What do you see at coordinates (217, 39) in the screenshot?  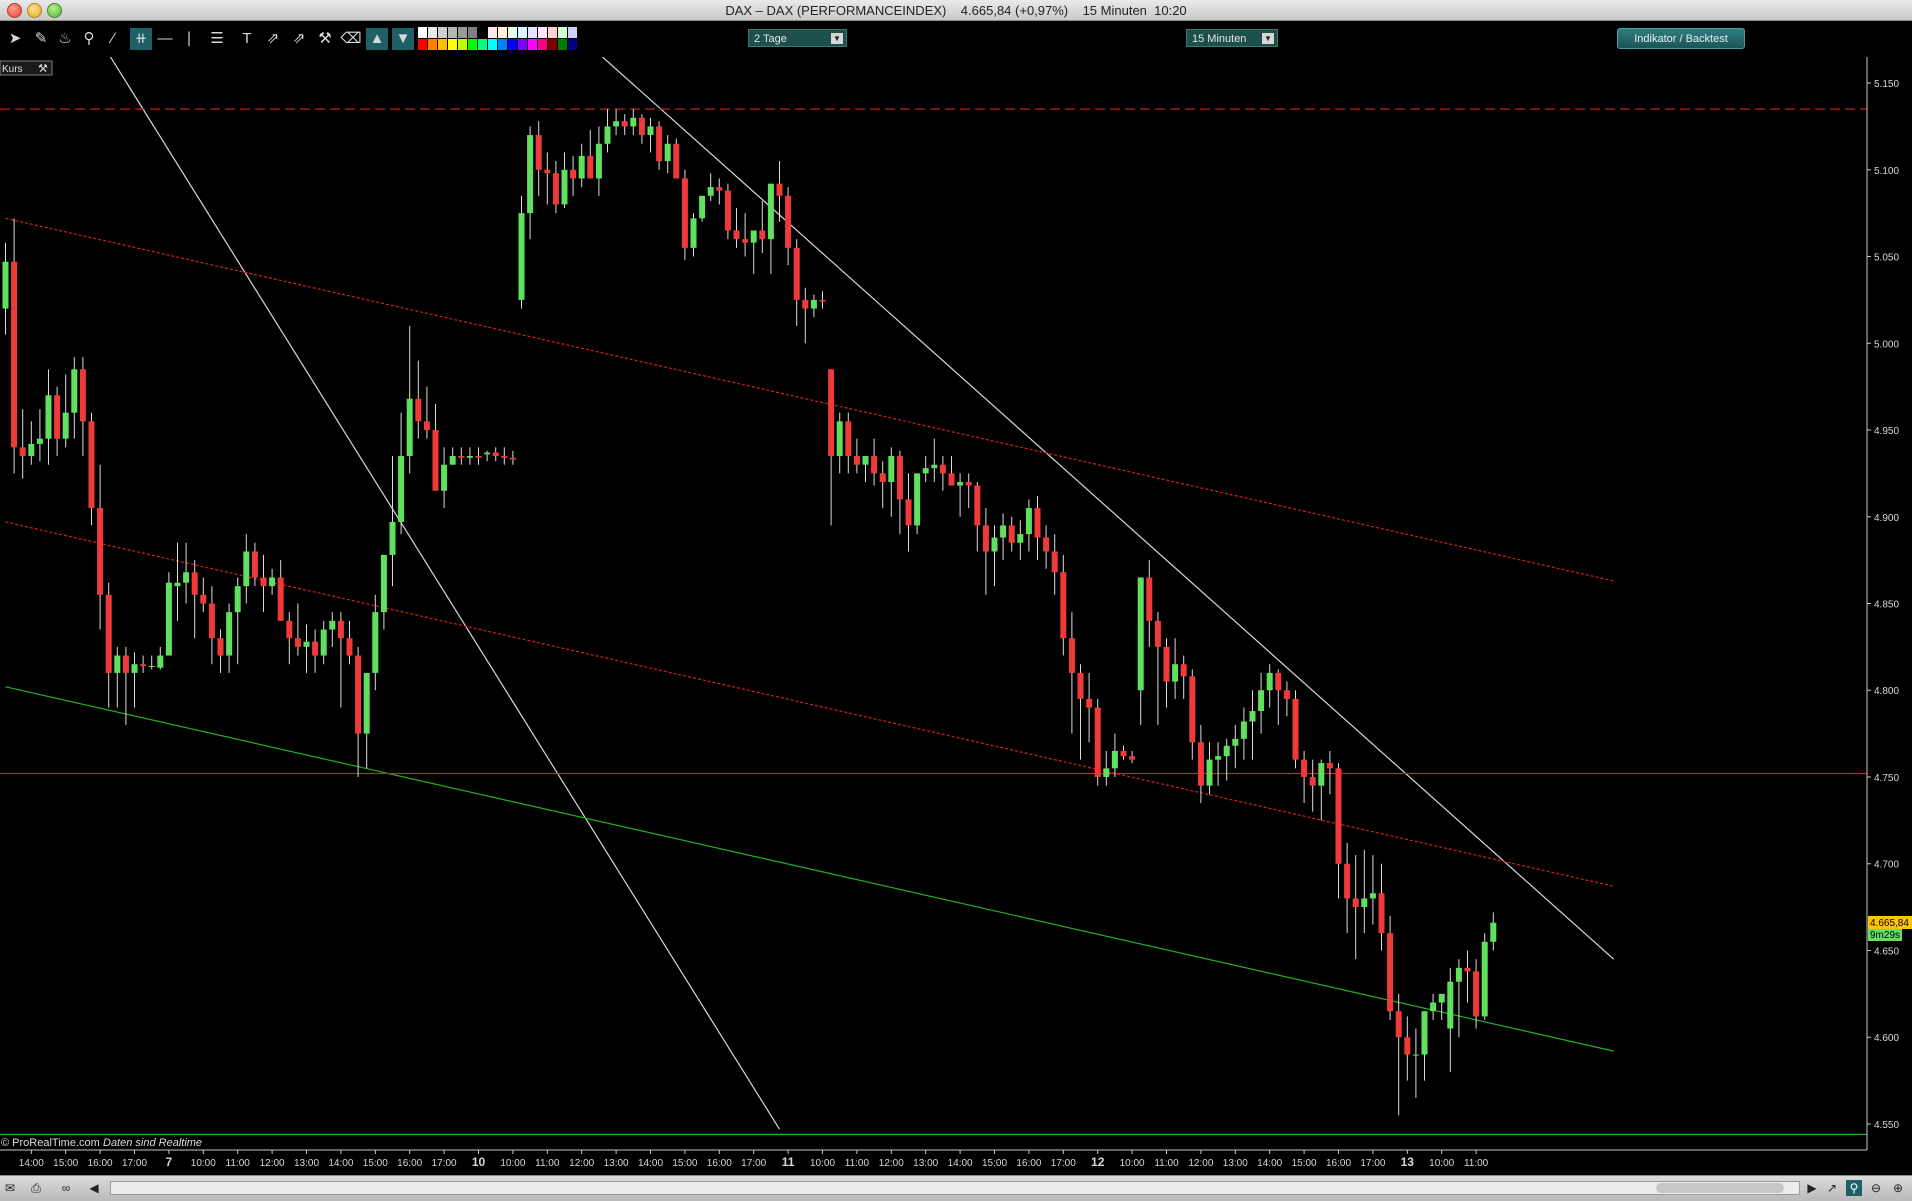 I see `fibonacci-icon: ☰` at bounding box center [217, 39].